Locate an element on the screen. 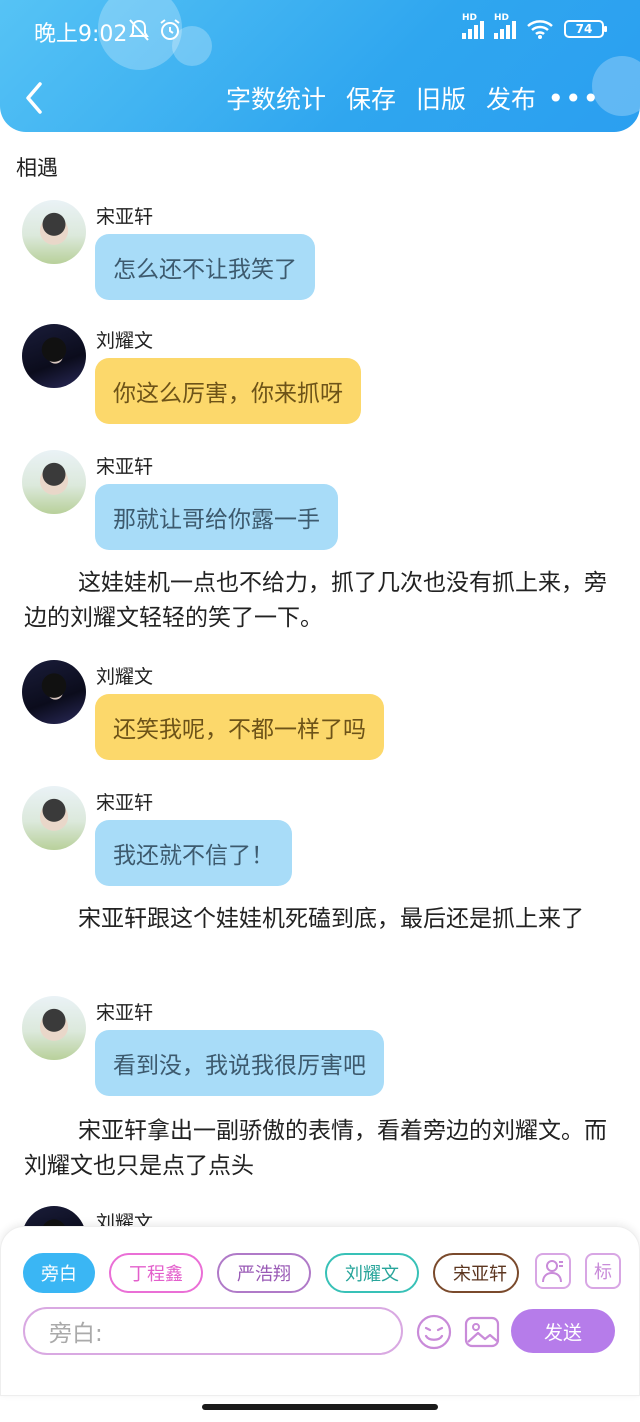 The image size is (640, 1422). role-chip-dingchengxin: 丁程鑫 is located at coordinates (156, 1273).